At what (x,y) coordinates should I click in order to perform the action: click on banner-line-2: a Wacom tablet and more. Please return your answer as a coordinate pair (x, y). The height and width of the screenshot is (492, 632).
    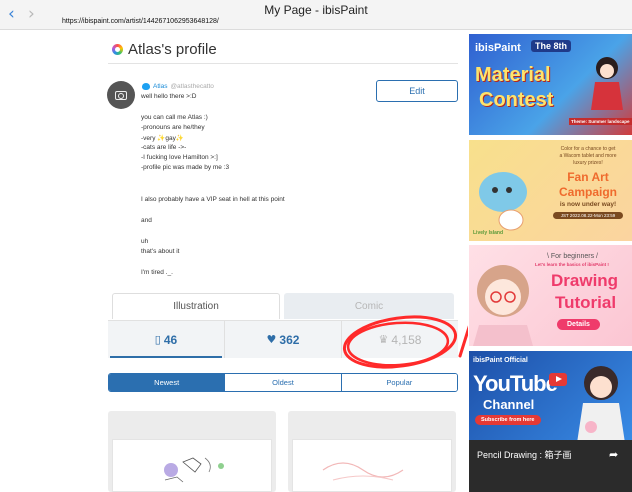
    Looking at the image, I should click on (588, 156).